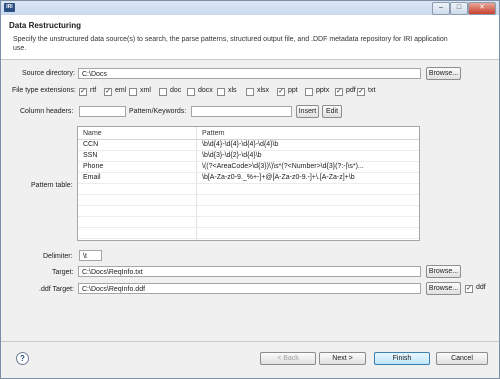  Describe the element at coordinates (137, 133) in the screenshot. I see `column-header-name: Name` at that location.